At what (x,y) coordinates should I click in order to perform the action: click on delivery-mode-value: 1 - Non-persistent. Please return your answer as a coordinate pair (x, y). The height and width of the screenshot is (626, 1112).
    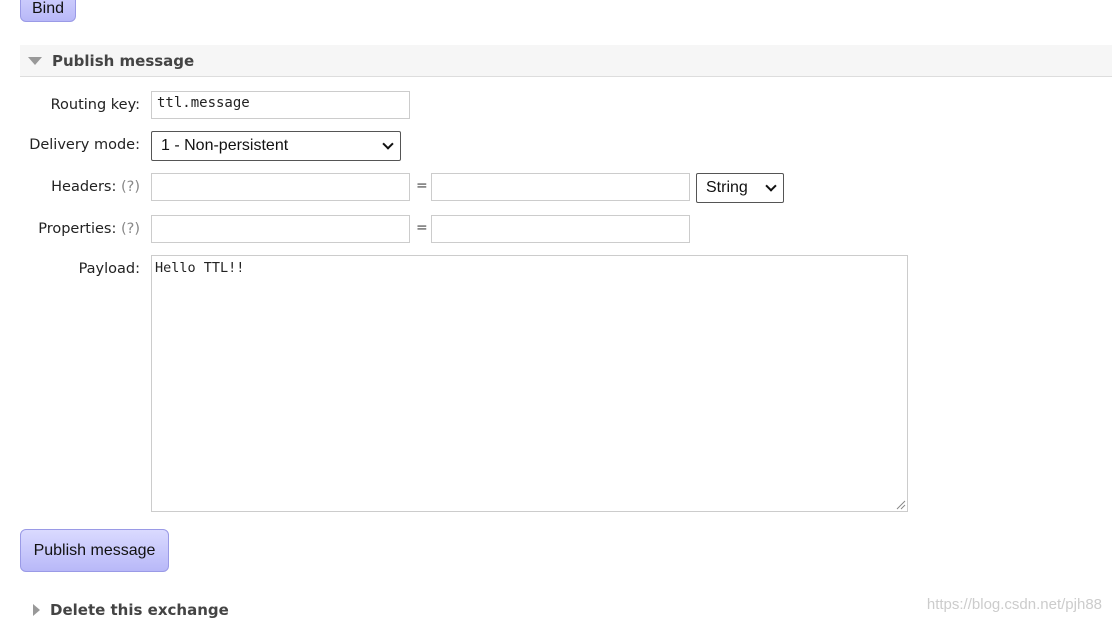
    Looking at the image, I should click on (225, 145).